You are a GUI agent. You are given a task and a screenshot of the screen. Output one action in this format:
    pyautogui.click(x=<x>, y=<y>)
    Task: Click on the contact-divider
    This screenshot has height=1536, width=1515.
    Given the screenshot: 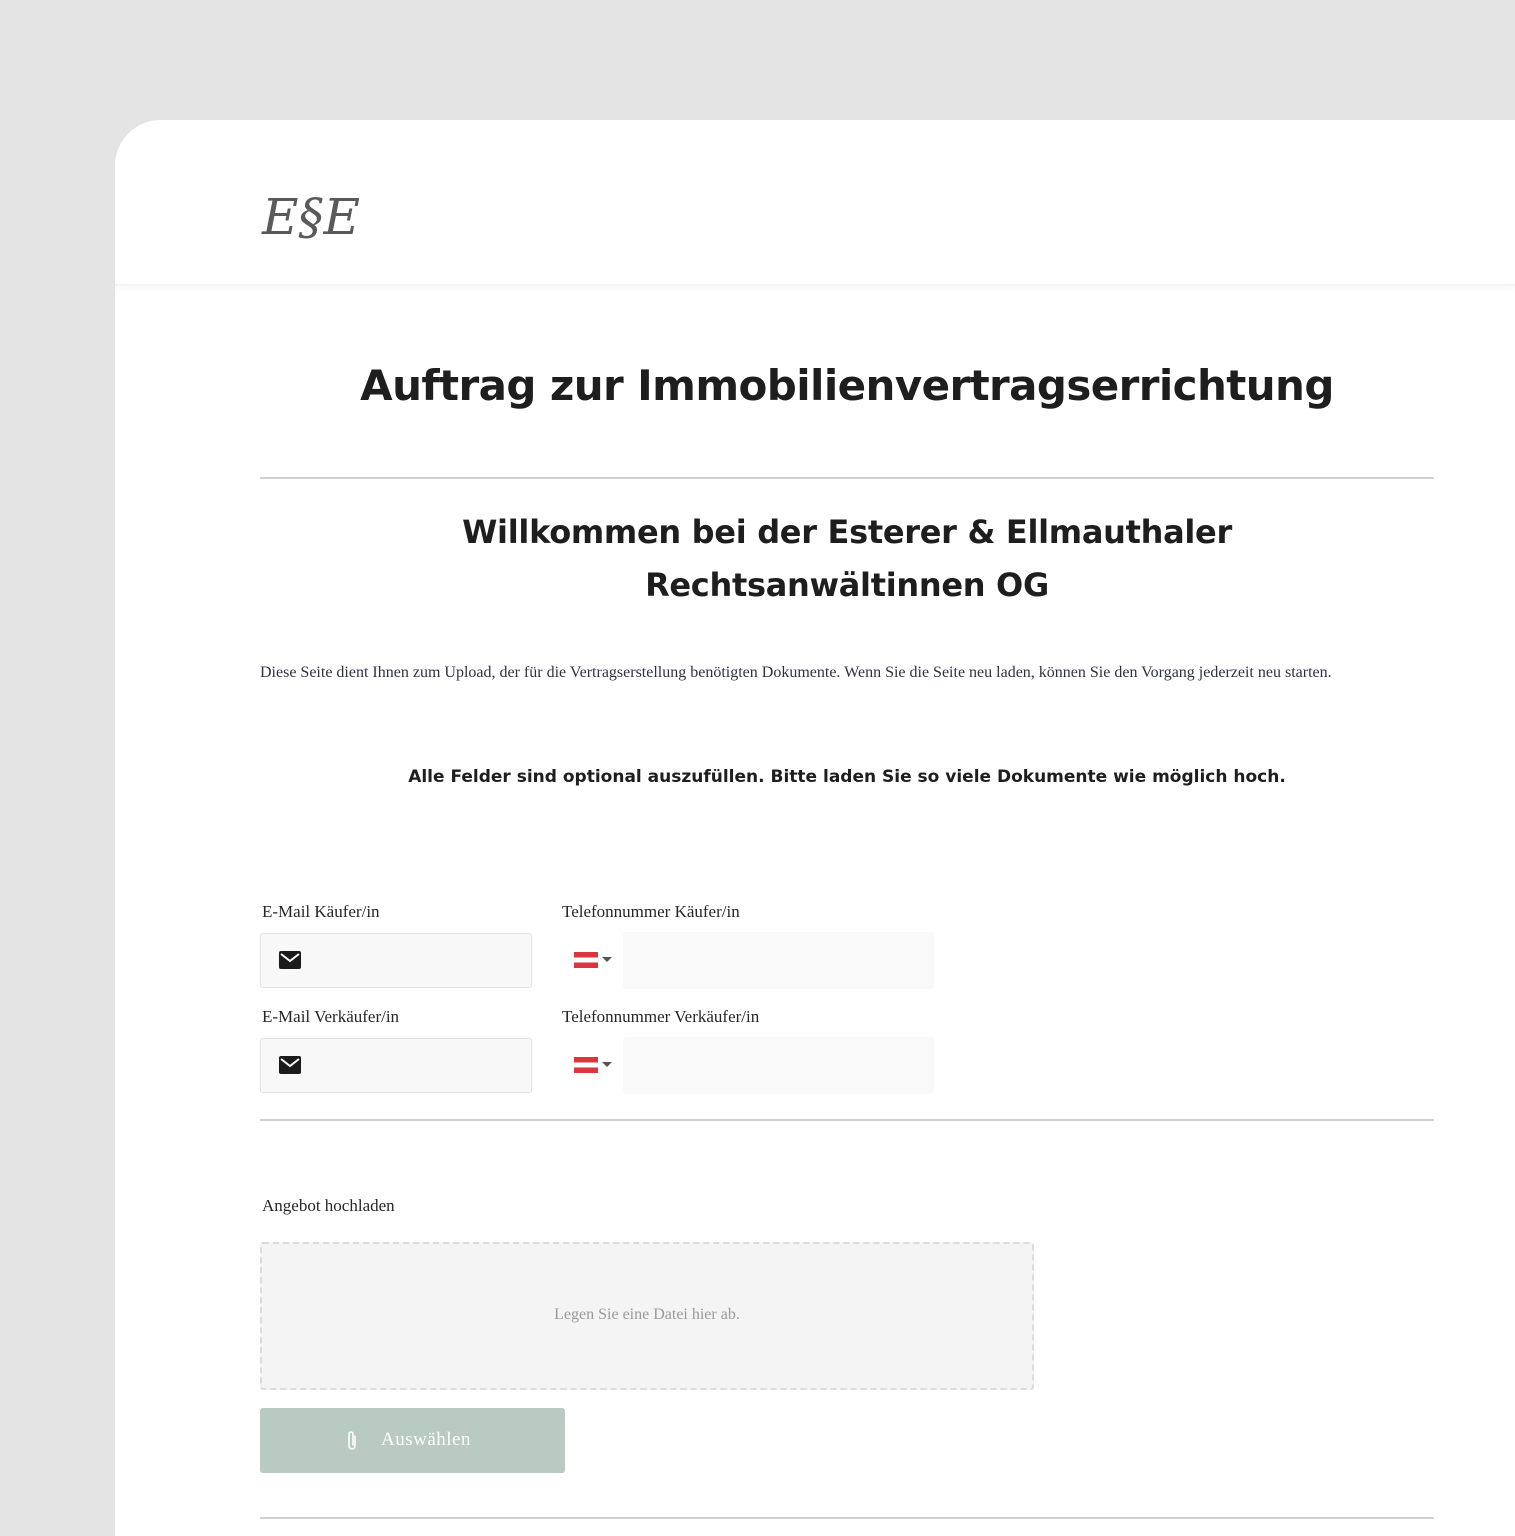 What is the action you would take?
    pyautogui.click(x=847, y=1120)
    